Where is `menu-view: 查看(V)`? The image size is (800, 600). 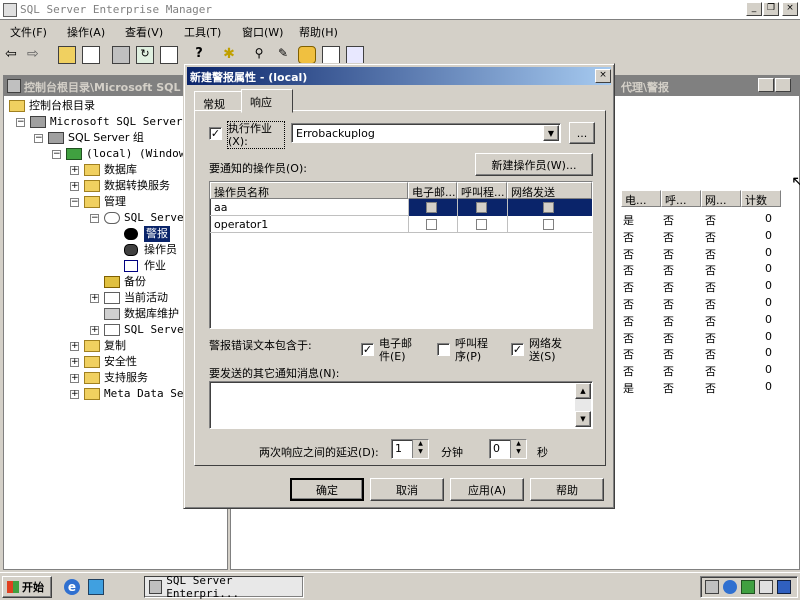
menu-view: 查看(V) is located at coordinates (144, 32).